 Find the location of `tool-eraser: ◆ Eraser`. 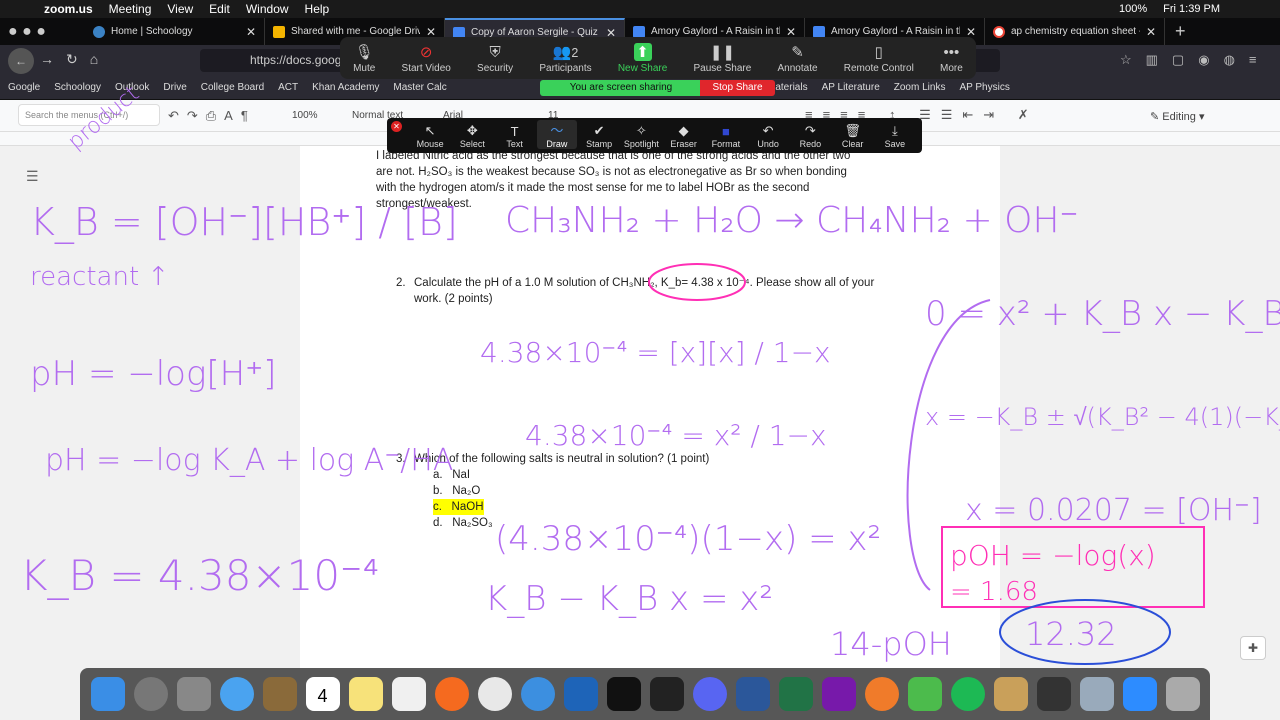

tool-eraser: ◆ Eraser is located at coordinates (684, 136).